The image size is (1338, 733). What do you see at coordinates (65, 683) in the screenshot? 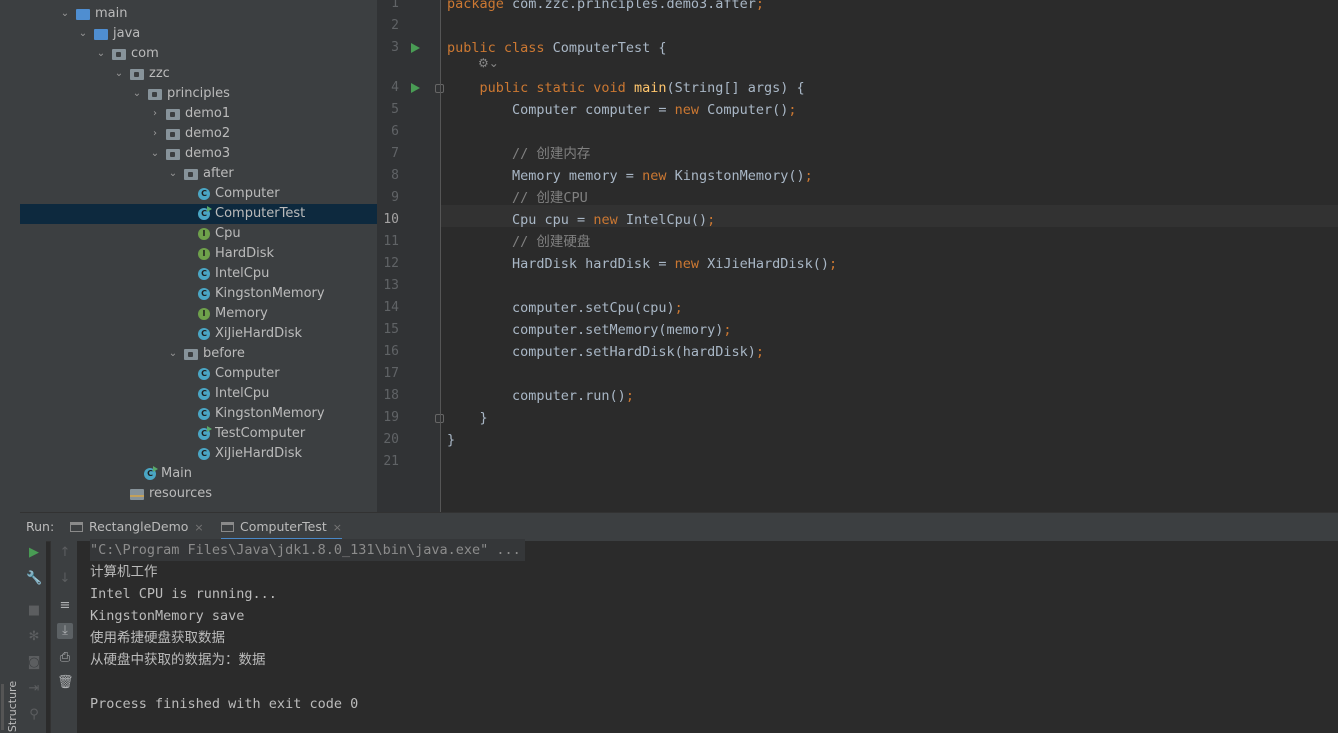
I see `trash-icon: 🗑` at bounding box center [65, 683].